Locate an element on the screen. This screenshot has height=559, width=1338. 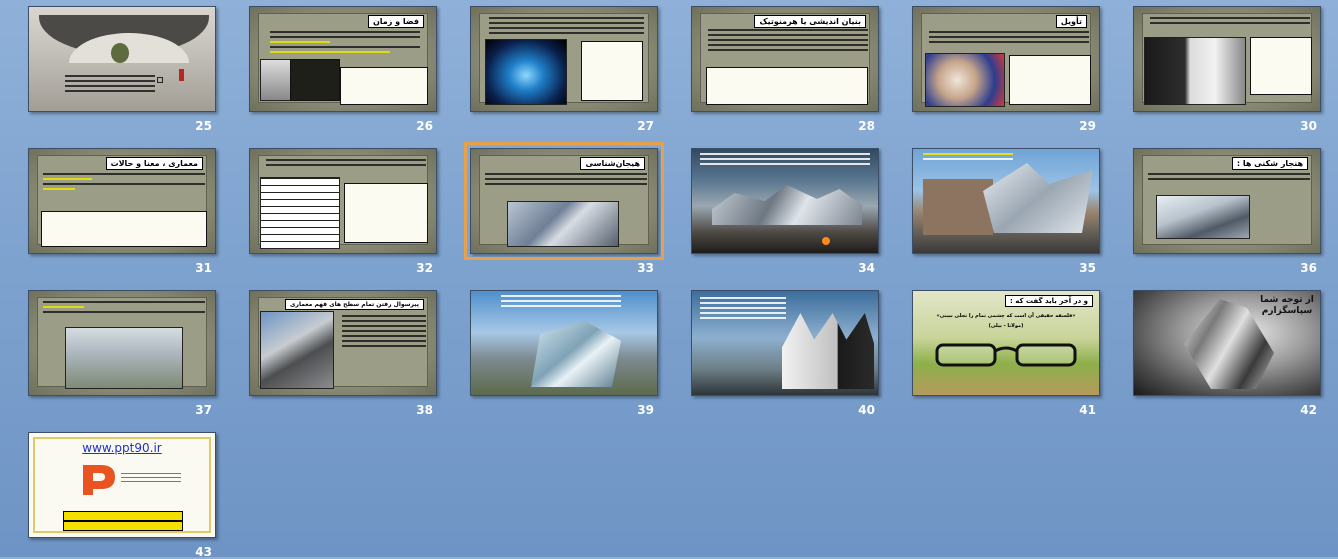
slide-number-25: 25 is located at coordinates (203, 126).